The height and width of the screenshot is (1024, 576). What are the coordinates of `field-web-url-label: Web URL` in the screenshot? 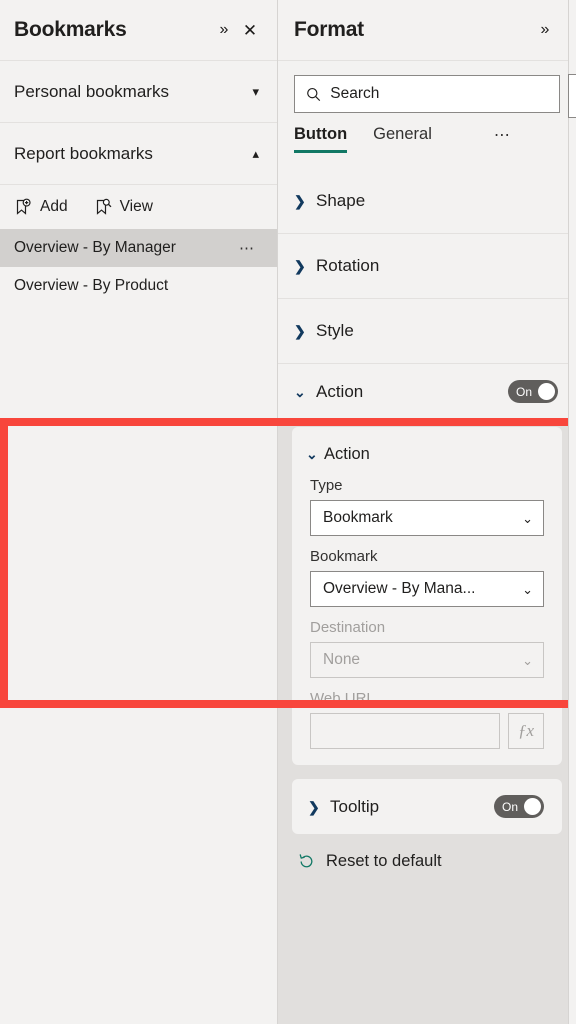 It's located at (342, 698).